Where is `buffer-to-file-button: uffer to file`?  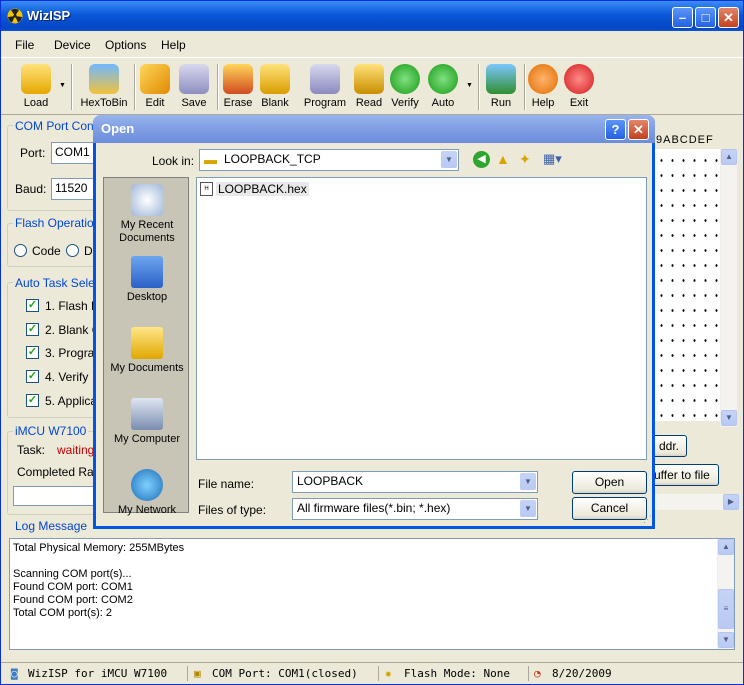
buffer-to-file-button: uffer to file is located at coordinates (685, 475).